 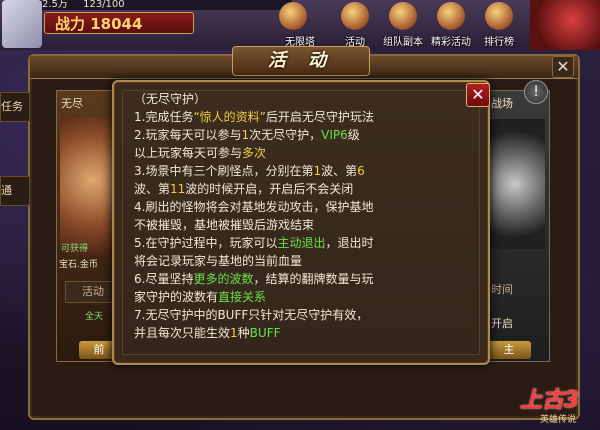 What do you see at coordinates (304, 99) in the screenshot?
I see `rule-line: （无尽守护）` at bounding box center [304, 99].